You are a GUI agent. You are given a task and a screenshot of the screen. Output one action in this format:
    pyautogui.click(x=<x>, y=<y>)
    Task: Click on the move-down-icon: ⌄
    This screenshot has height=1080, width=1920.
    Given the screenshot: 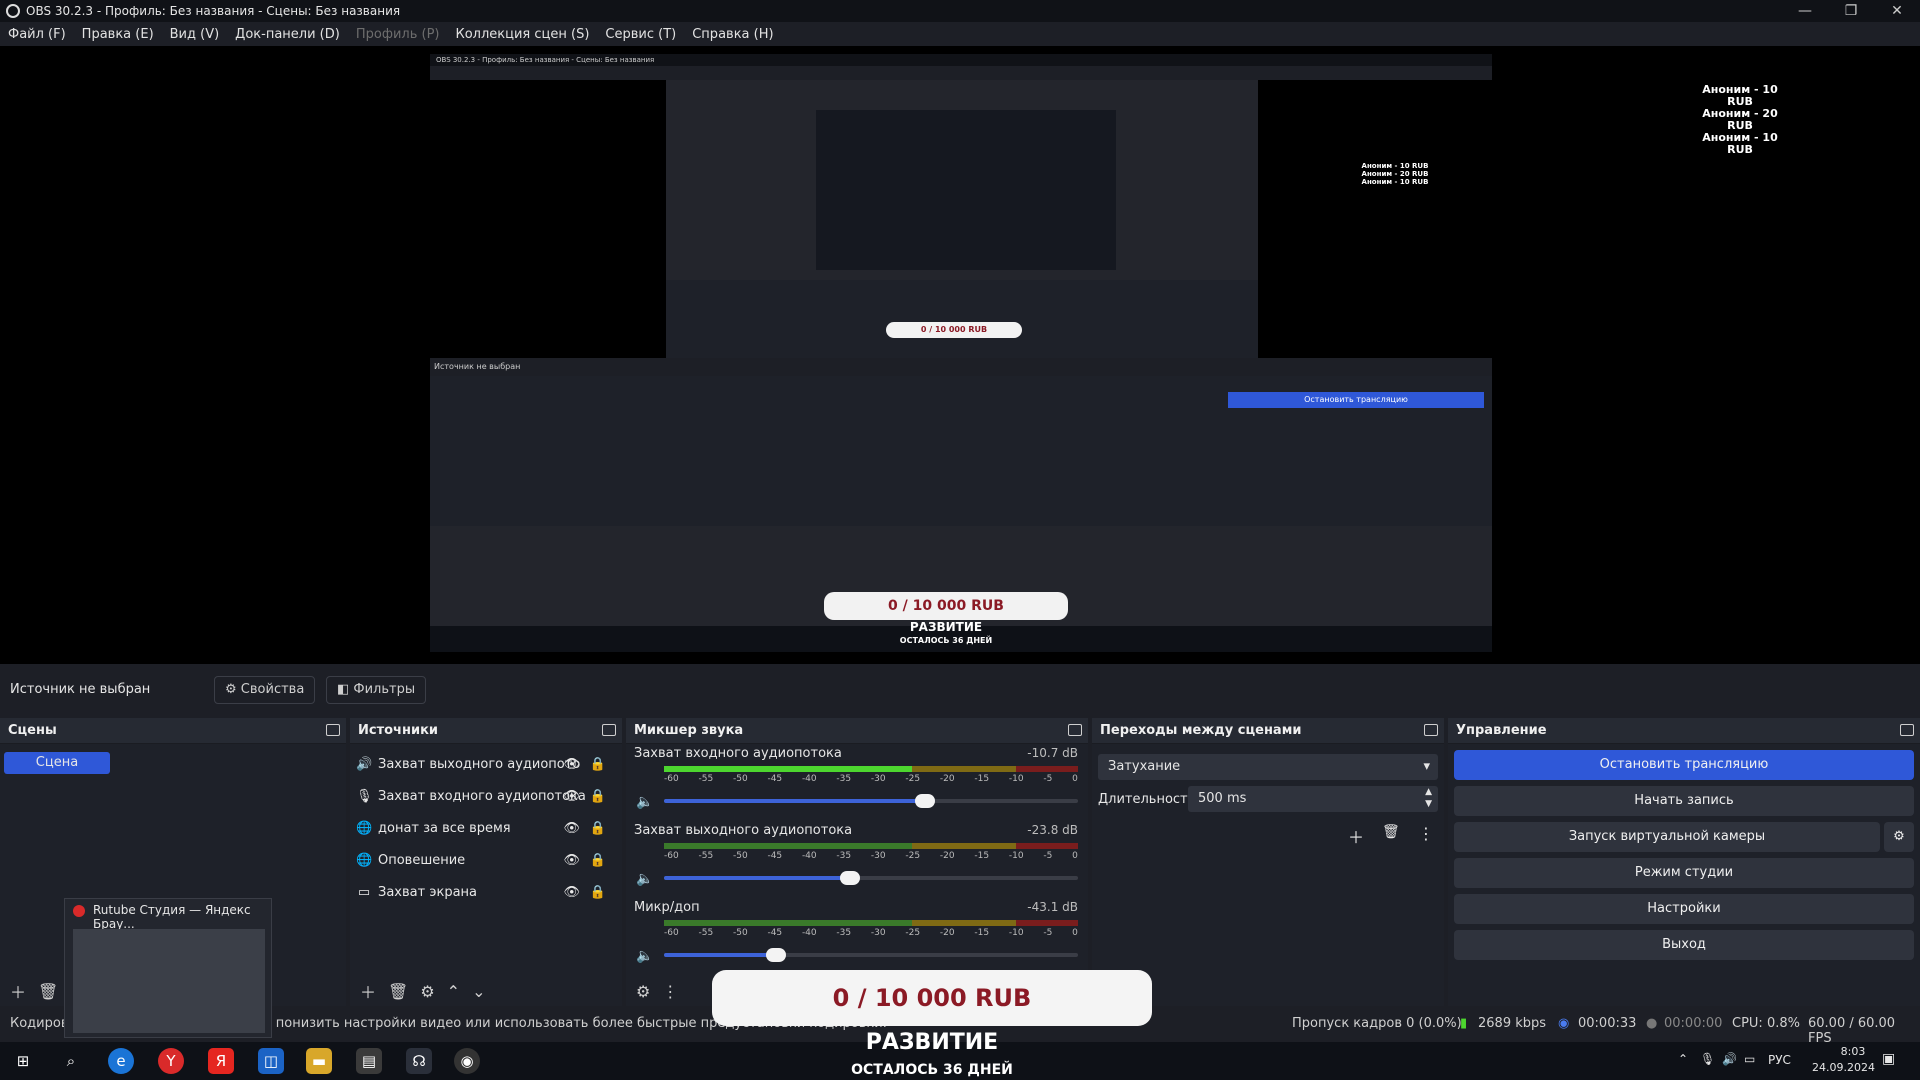 What is the action you would take?
    pyautogui.click(x=478, y=991)
    